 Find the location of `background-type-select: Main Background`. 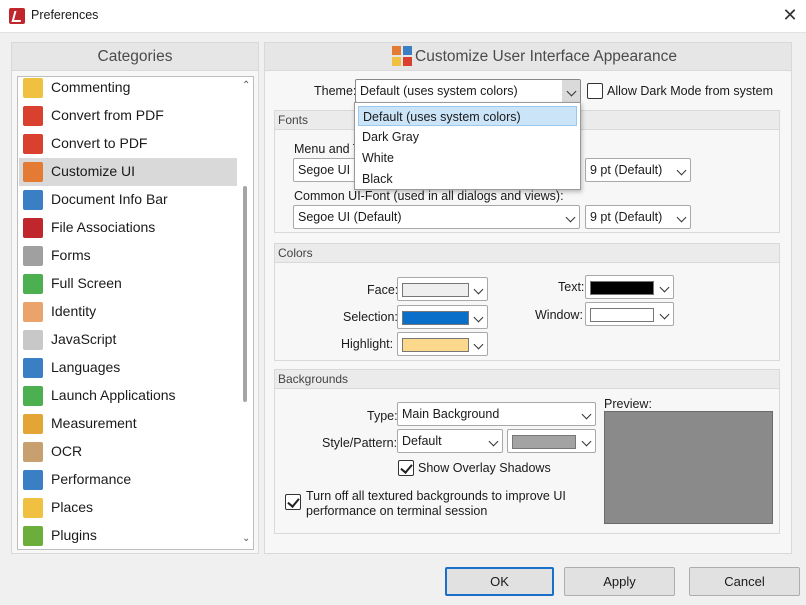

background-type-select: Main Background is located at coordinates (496, 414).